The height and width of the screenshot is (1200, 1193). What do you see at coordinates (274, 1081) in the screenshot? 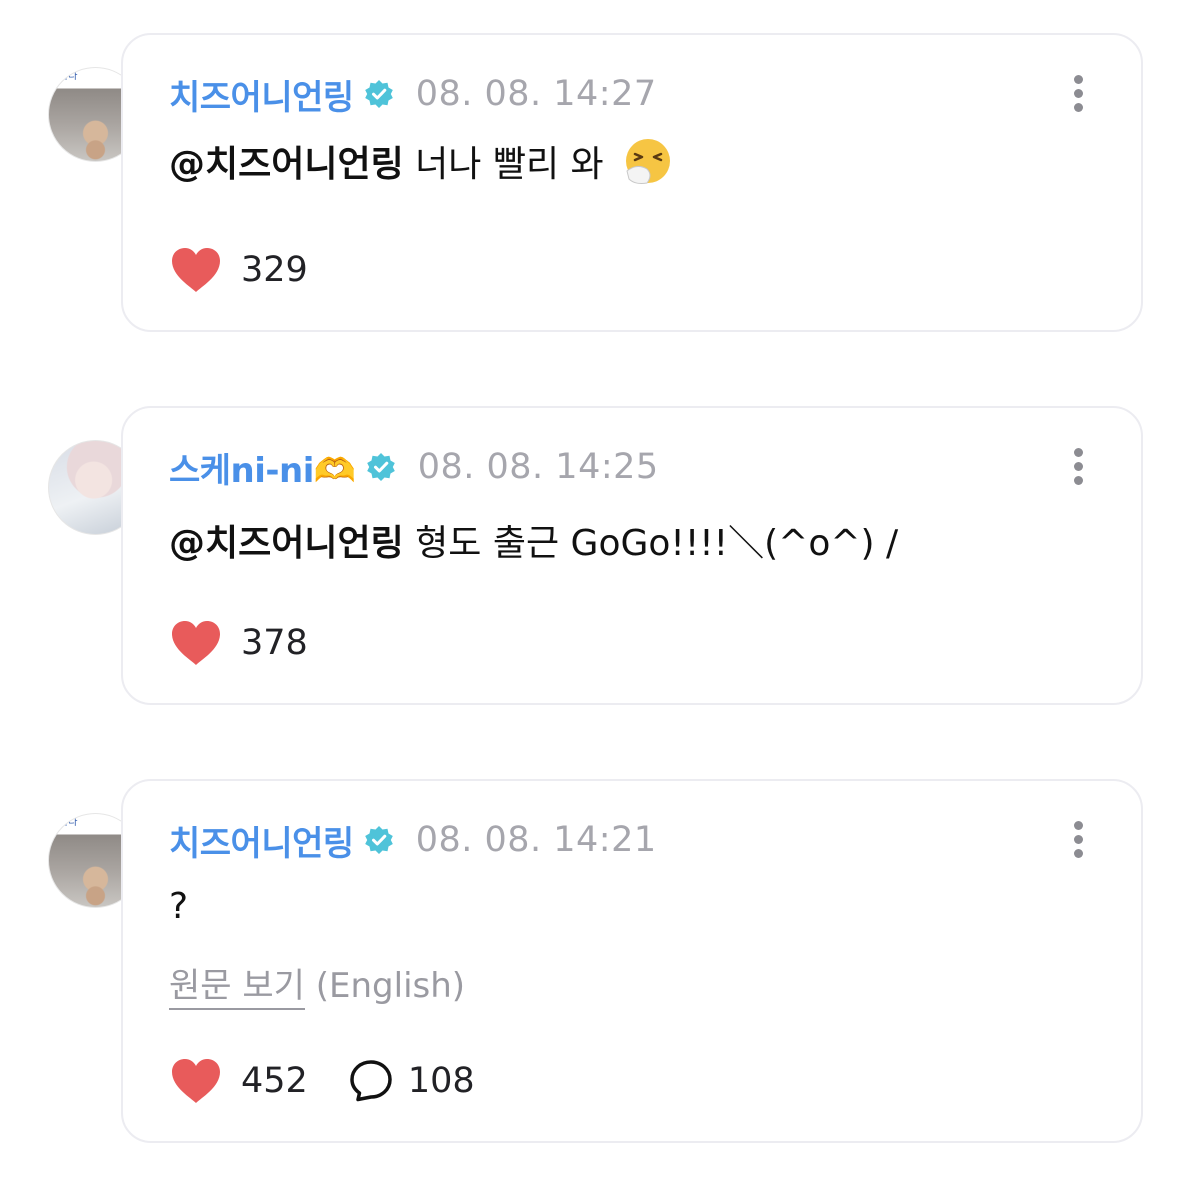
I see `like-count: 452` at bounding box center [274, 1081].